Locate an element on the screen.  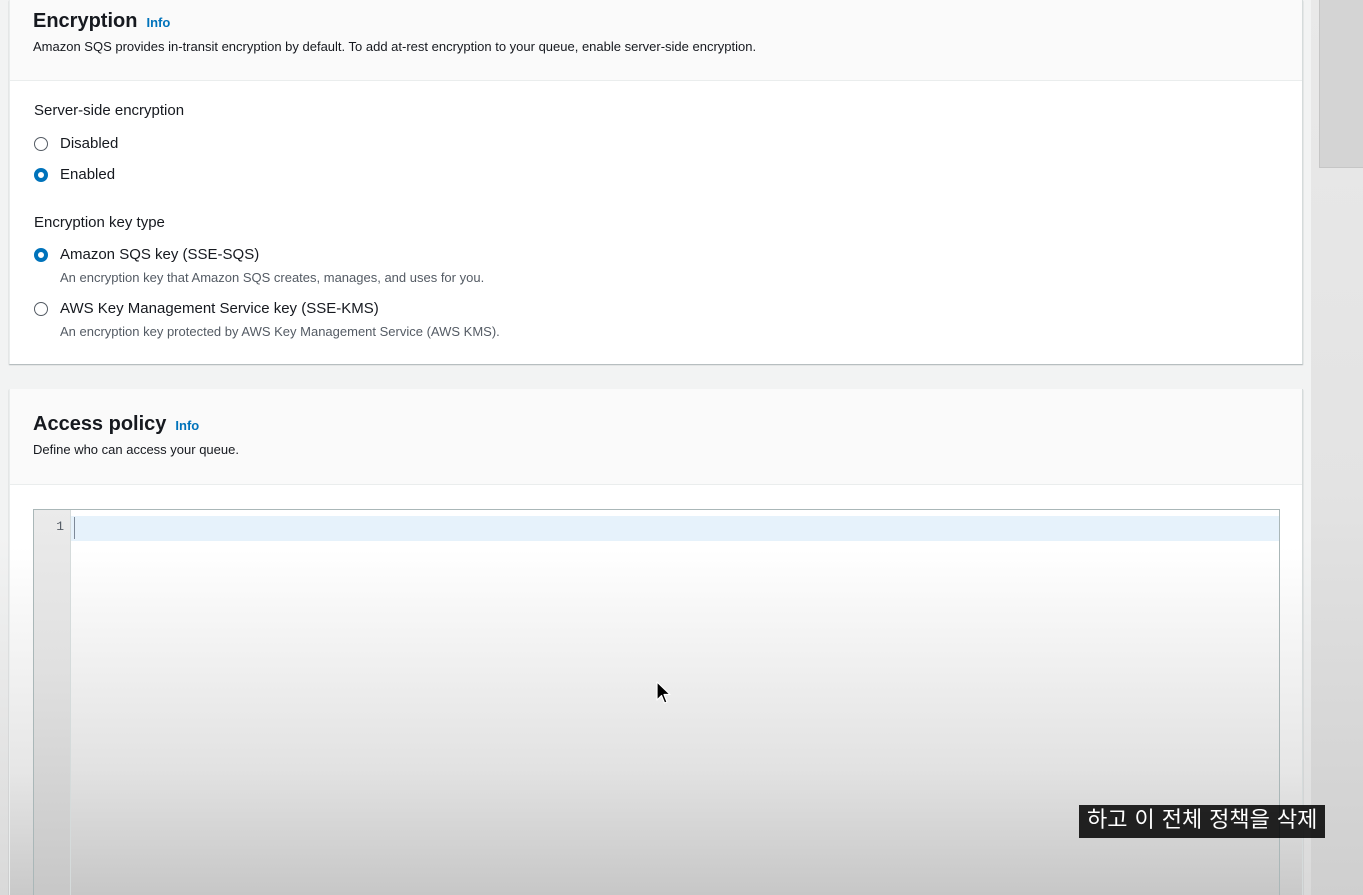
editor-gutter: 1 is located at coordinates (52, 702).